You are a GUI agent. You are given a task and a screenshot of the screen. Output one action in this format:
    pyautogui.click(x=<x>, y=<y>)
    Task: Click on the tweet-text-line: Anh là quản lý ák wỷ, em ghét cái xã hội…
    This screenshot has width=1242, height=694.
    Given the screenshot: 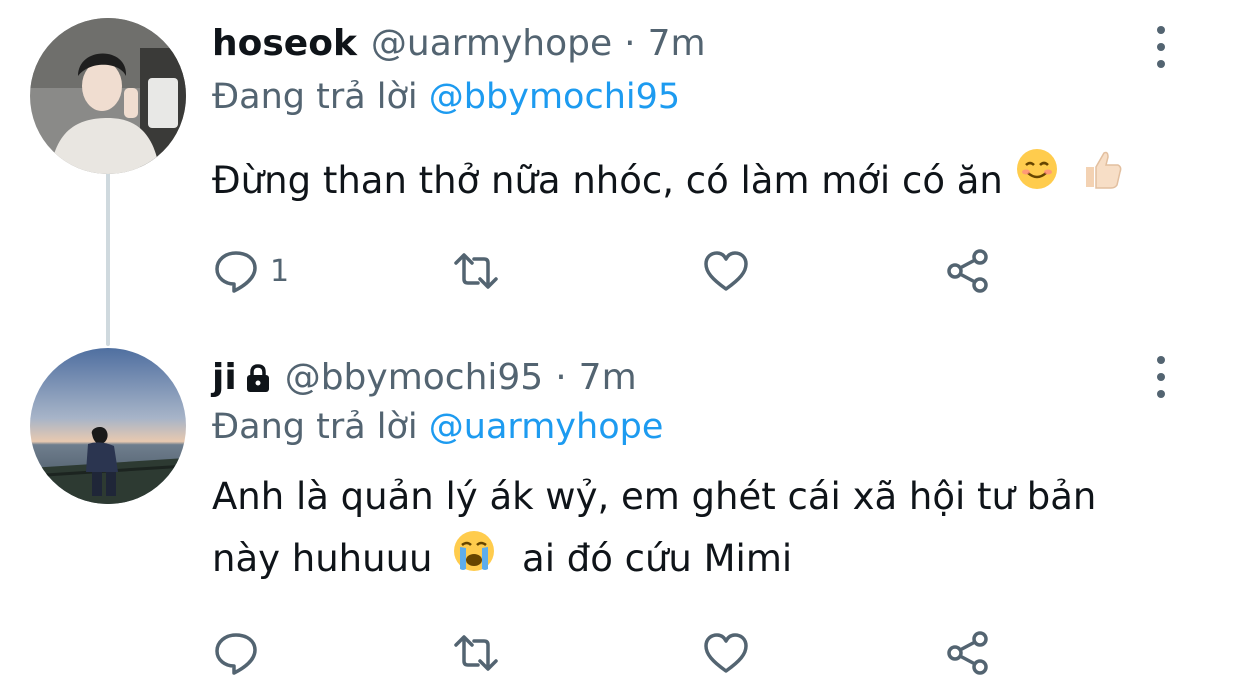 What is the action you would take?
    pyautogui.click(x=654, y=496)
    